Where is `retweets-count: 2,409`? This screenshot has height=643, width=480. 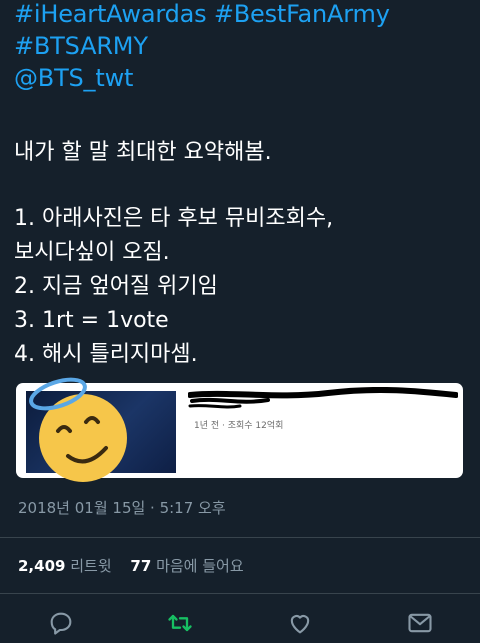 retweets-count: 2,409 is located at coordinates (41, 566).